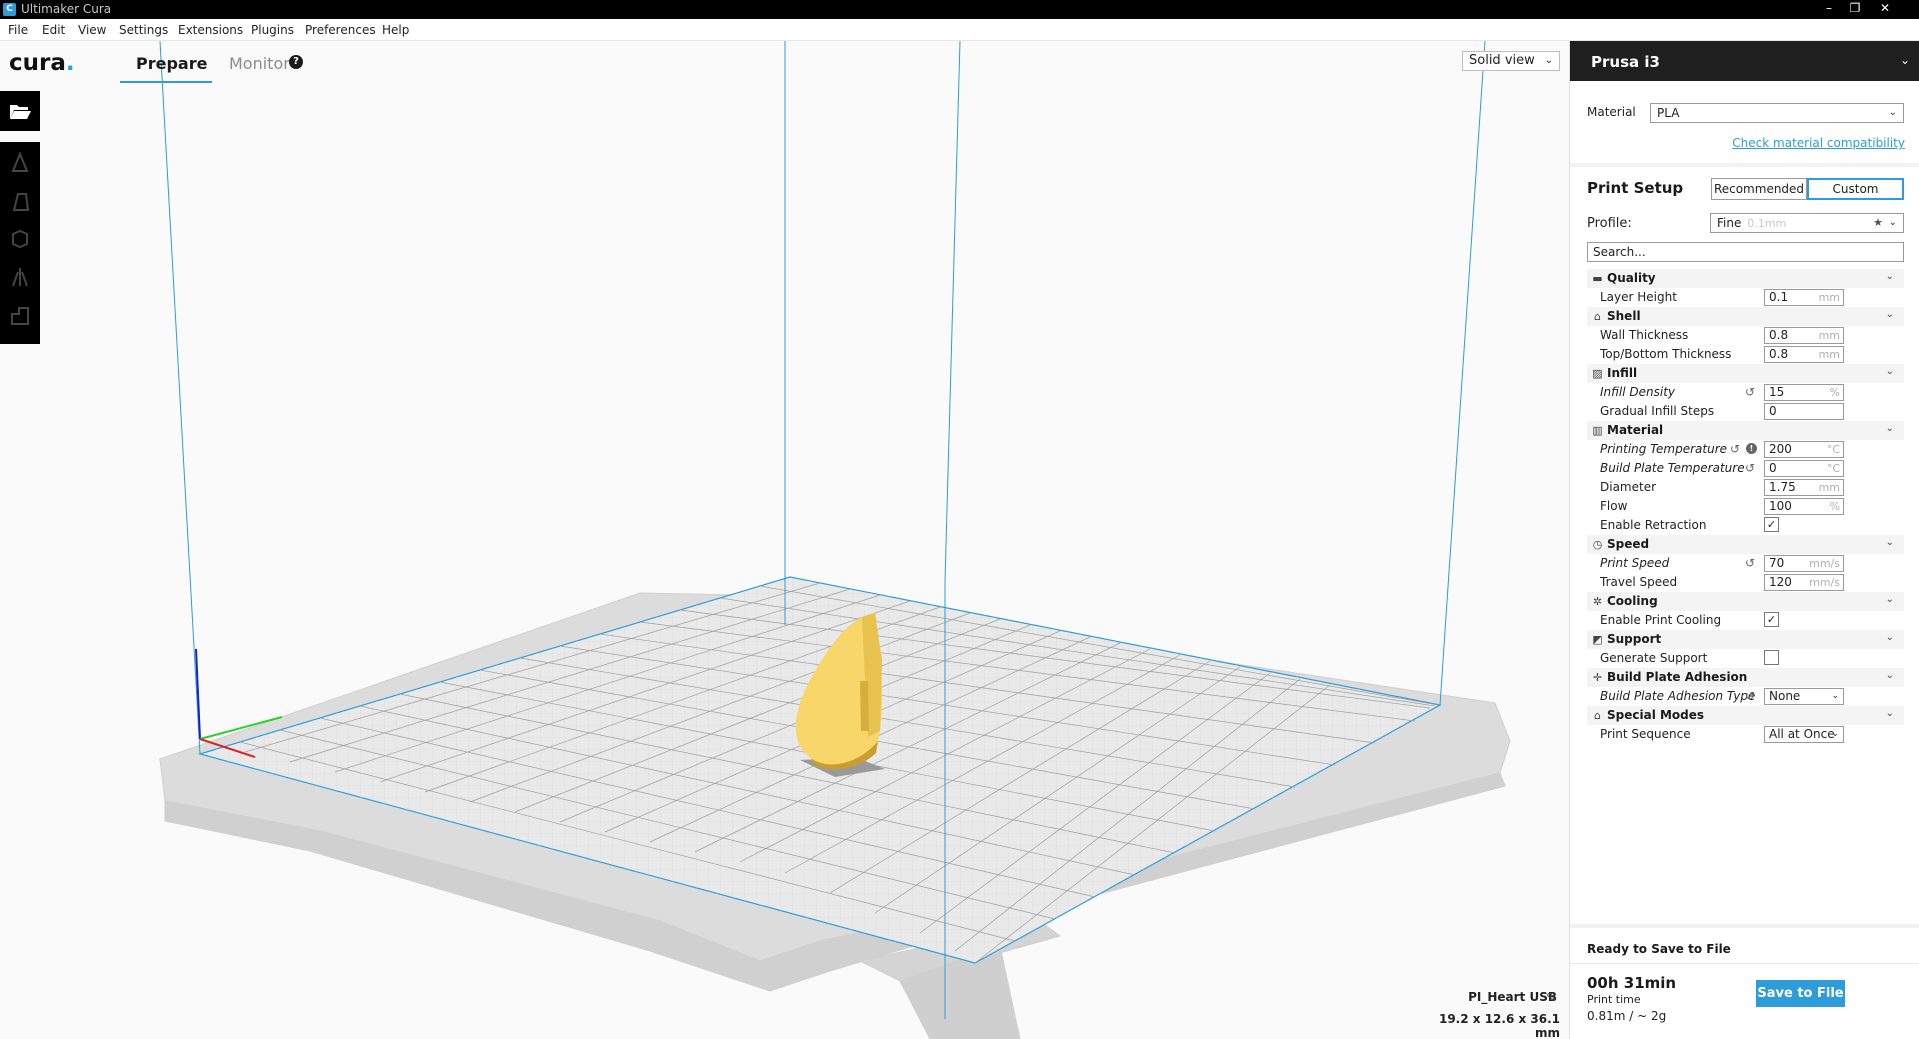  I want to click on setting-row: Gradual Infill Steps 0, so click(1745, 411).